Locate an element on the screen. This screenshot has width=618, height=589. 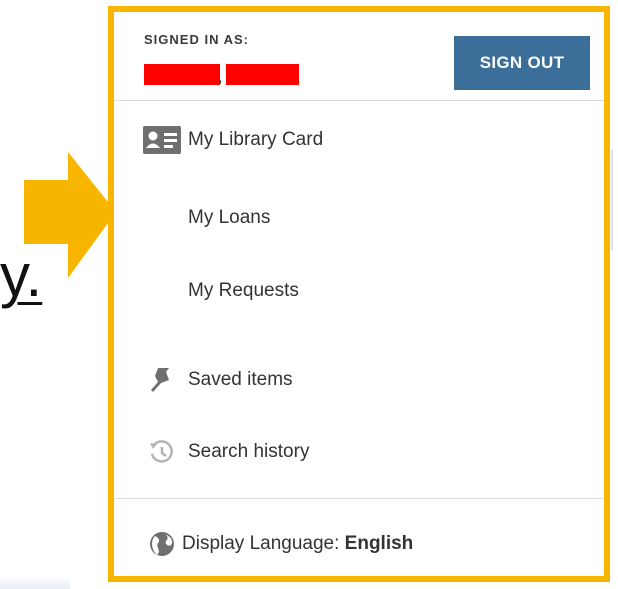
display-language-selector: Display Language: English is located at coordinates (359, 544).